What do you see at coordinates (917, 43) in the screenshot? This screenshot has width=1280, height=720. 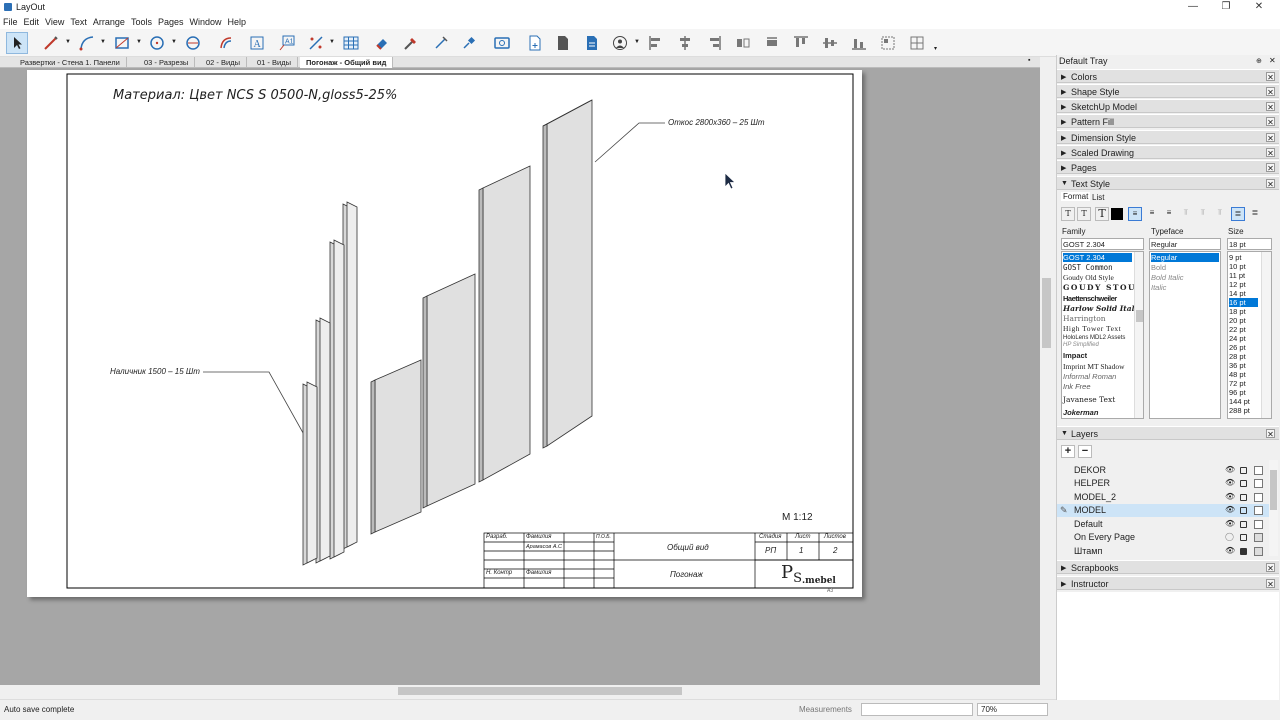 I see `ungroup-icon` at bounding box center [917, 43].